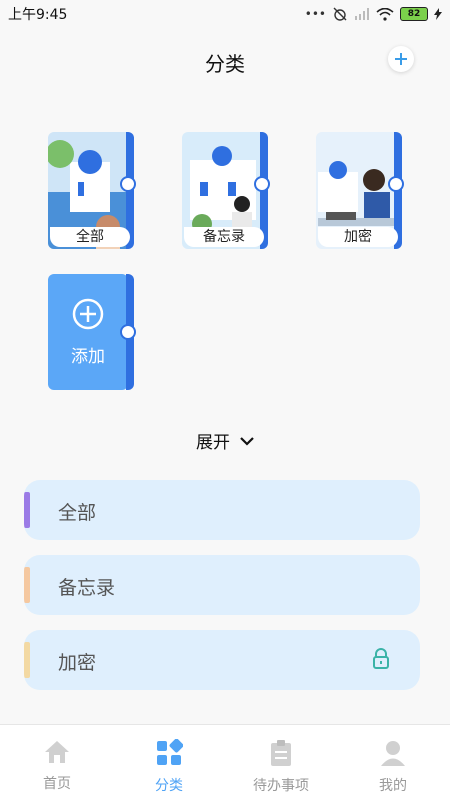 The width and height of the screenshot is (450, 801). Describe the element at coordinates (90, 237) in the screenshot. I see `category-tile-label: 全部` at that location.